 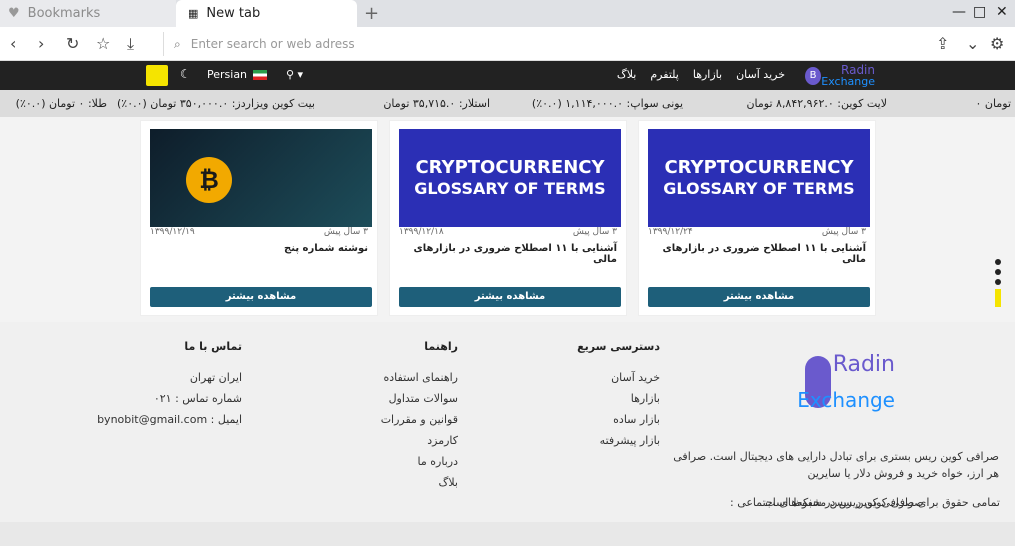 I want to click on tab-new-label: New tab, so click(x=233, y=13).